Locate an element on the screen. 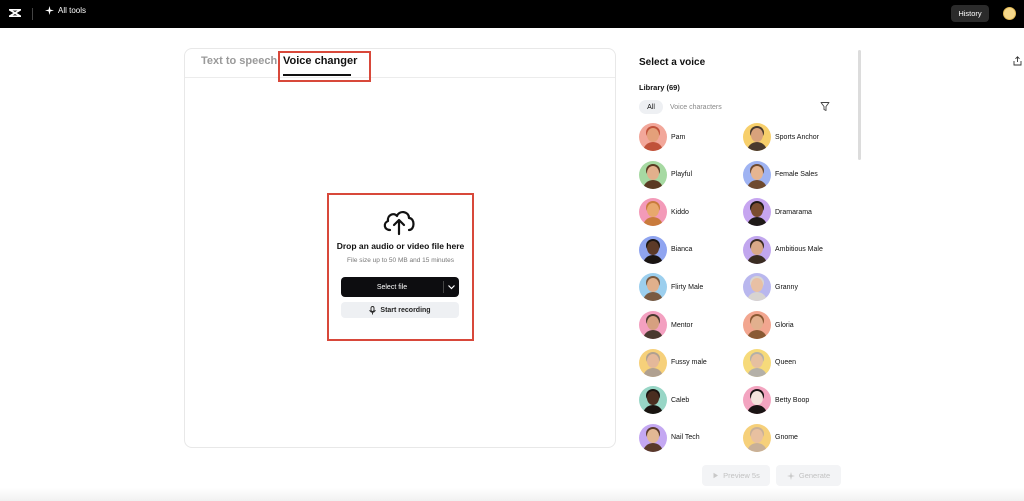  voice-item: Playful is located at coordinates (666, 174).